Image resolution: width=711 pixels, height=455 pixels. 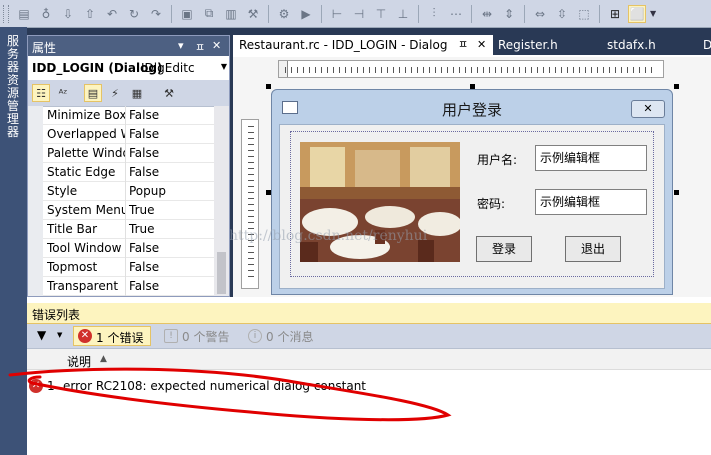 I want to click on tab-restaurant-rc: Restaurant.rc - IDD_LOGIN - Dialog ㅍ ✕, so click(x=363, y=45).